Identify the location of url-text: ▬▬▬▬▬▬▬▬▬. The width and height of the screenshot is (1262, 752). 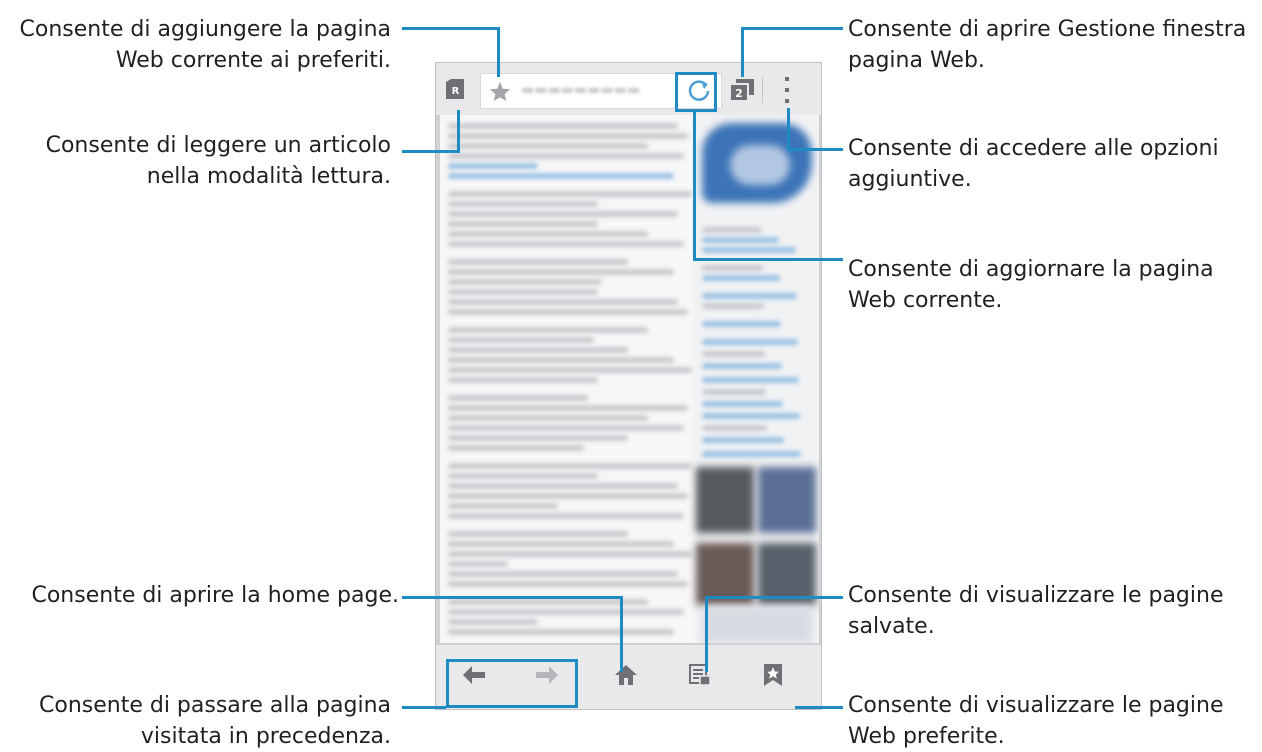
(581, 90).